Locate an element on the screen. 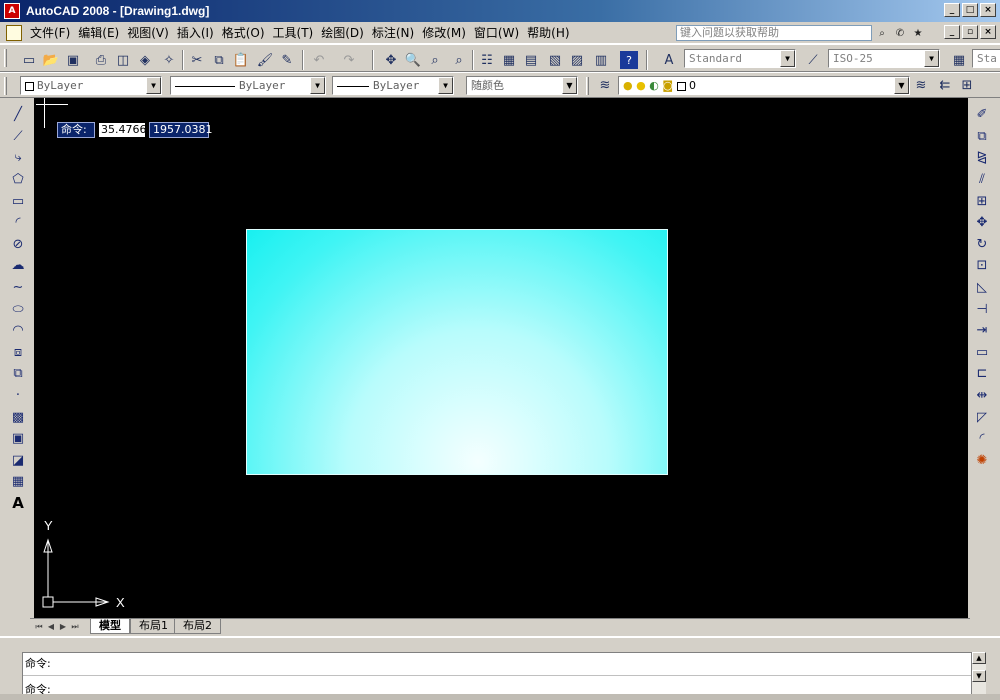 The width and height of the screenshot is (1000, 700). lineweight-control-select: ByLayer ▼ is located at coordinates (393, 85).